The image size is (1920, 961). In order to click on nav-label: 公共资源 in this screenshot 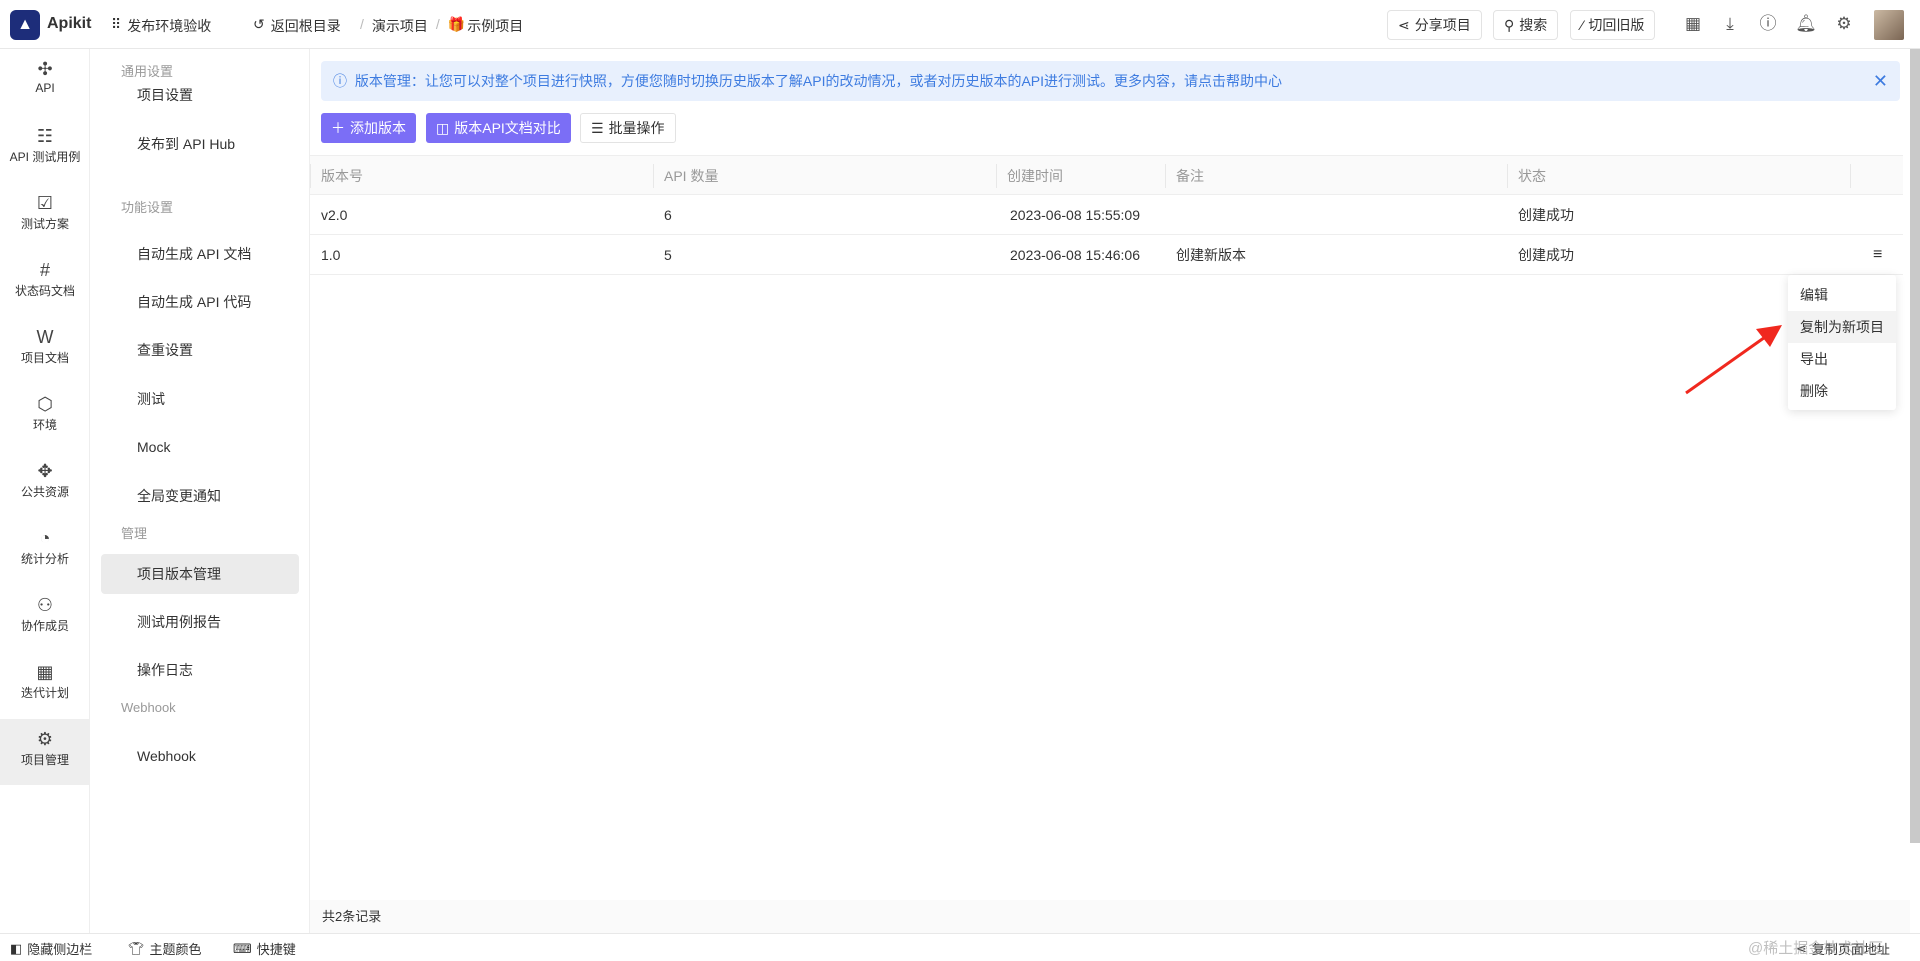, I will do `click(44, 492)`.